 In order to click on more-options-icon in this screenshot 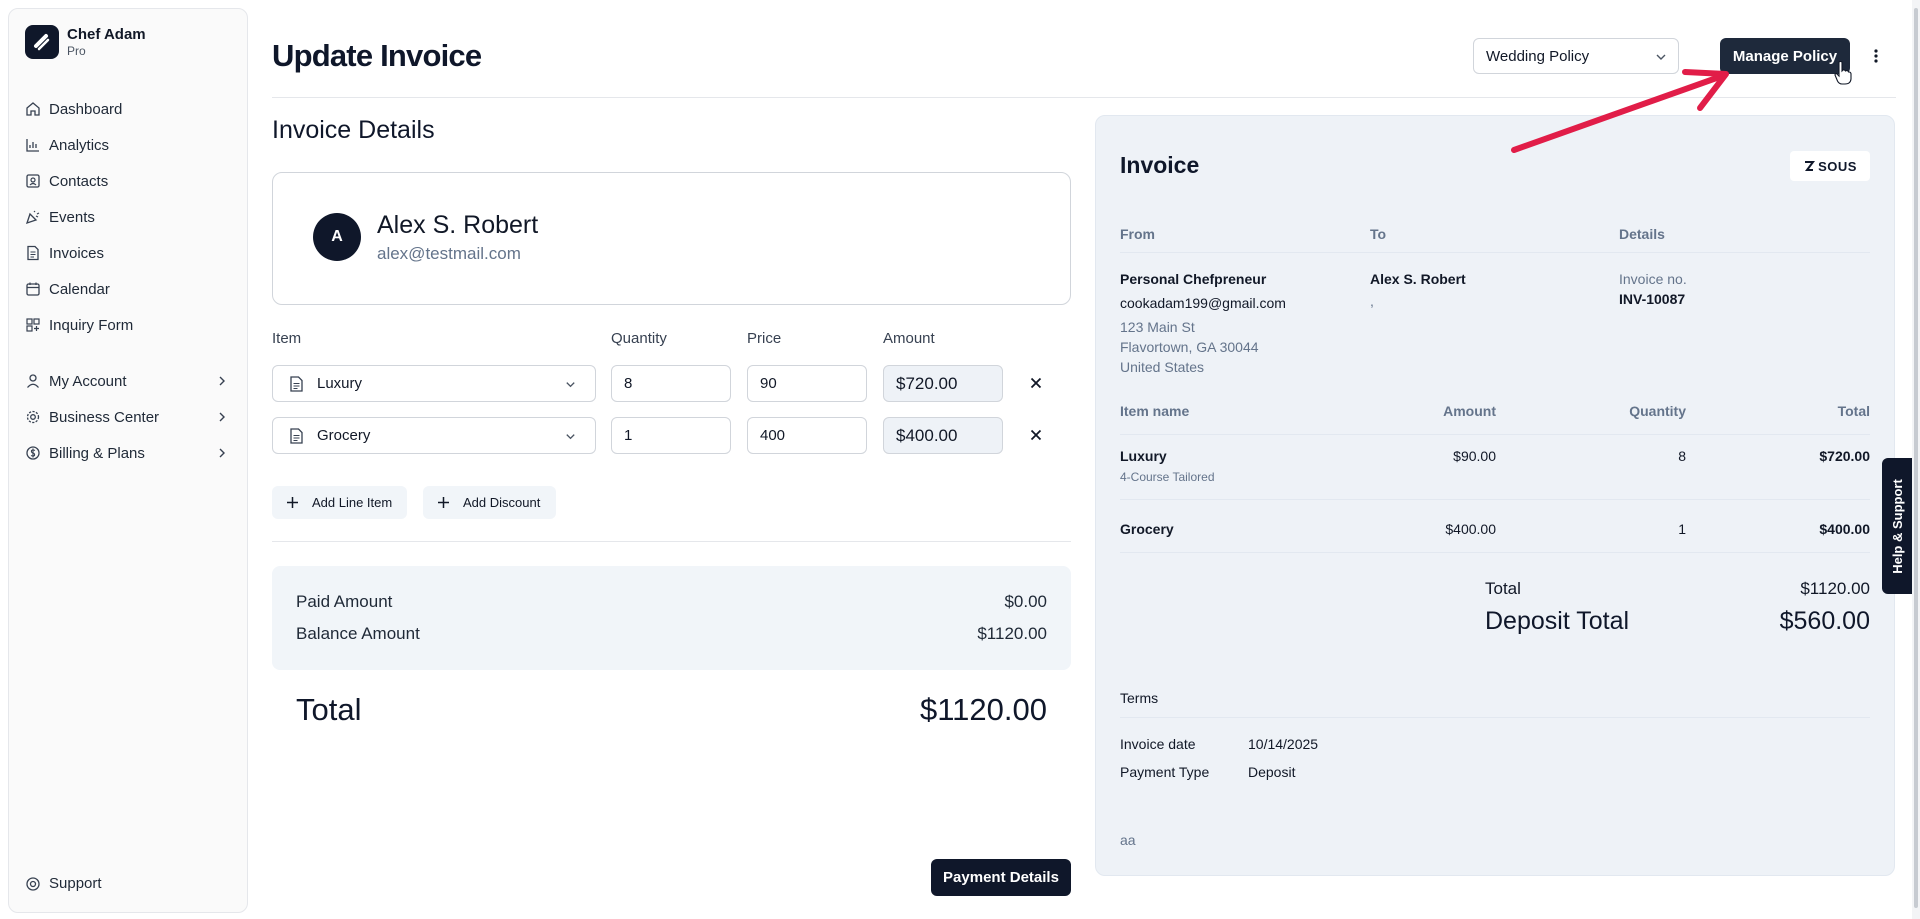, I will do `click(1876, 56)`.